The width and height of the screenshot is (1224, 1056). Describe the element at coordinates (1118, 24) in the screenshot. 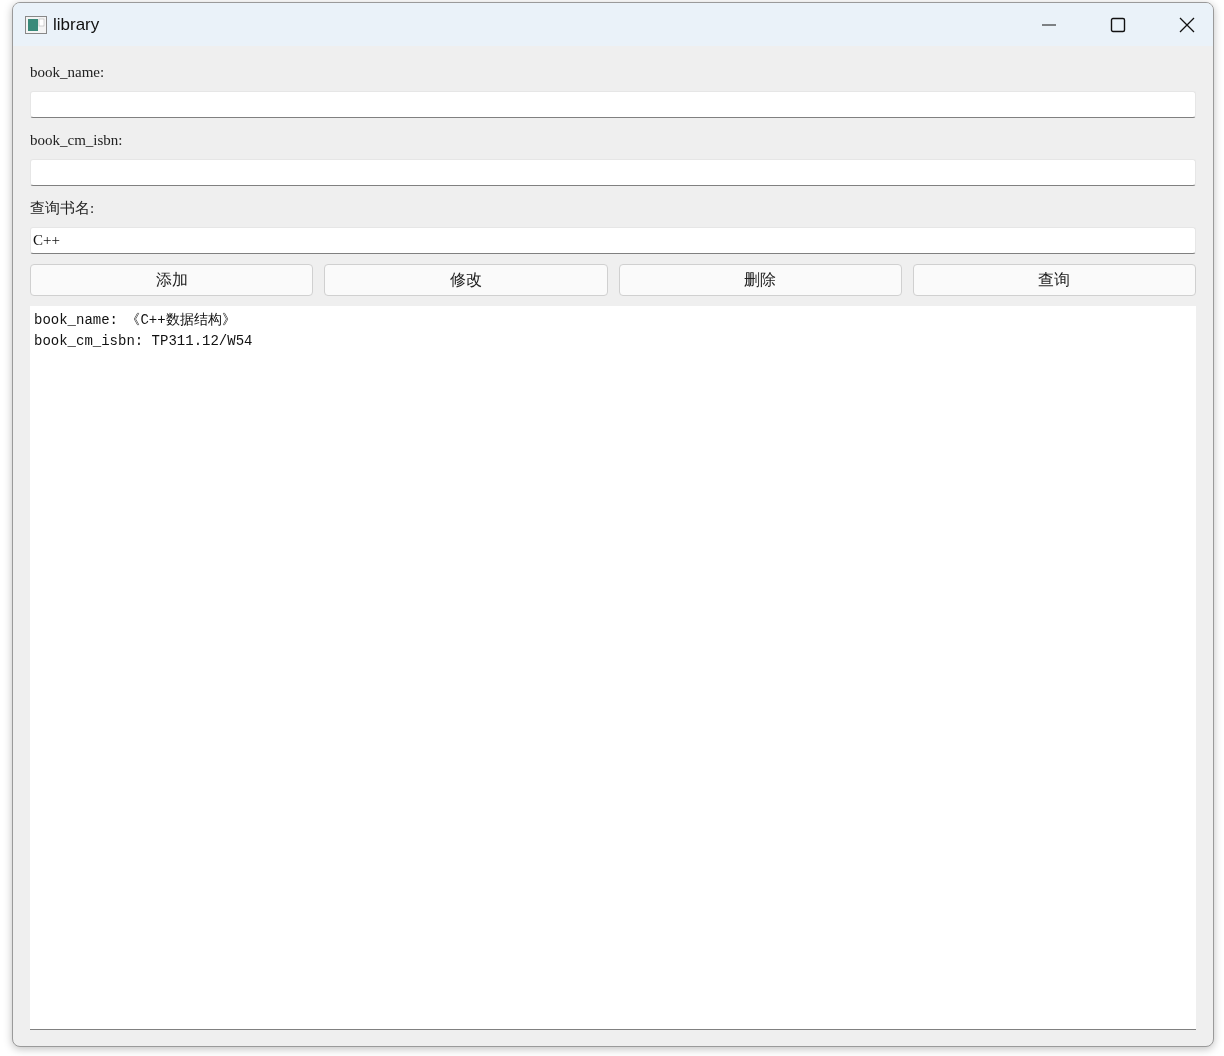

I see `maximize-icon` at that location.